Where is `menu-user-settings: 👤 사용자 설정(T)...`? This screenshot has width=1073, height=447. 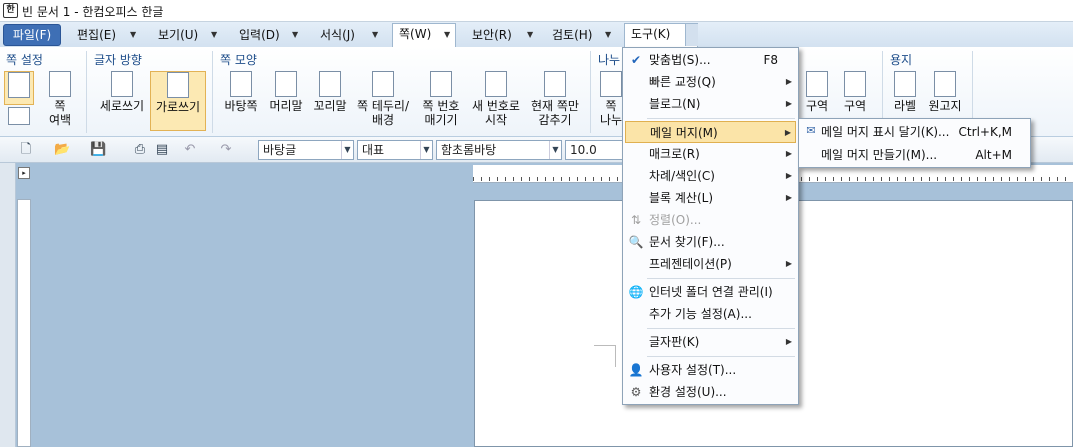
menu-user-settings: 👤 사용자 설정(T)... is located at coordinates (710, 370).